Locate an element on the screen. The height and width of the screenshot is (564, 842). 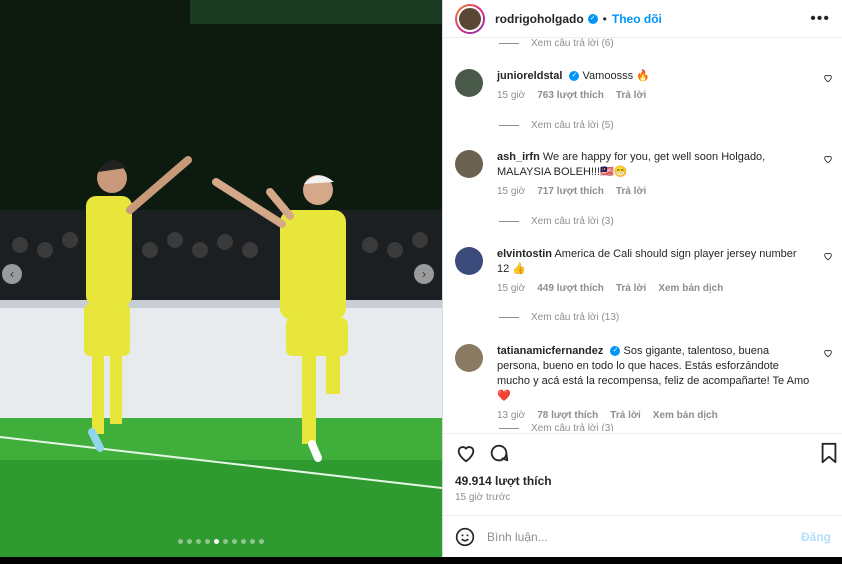
carousel-next-button: › is located at coordinates (424, 274).